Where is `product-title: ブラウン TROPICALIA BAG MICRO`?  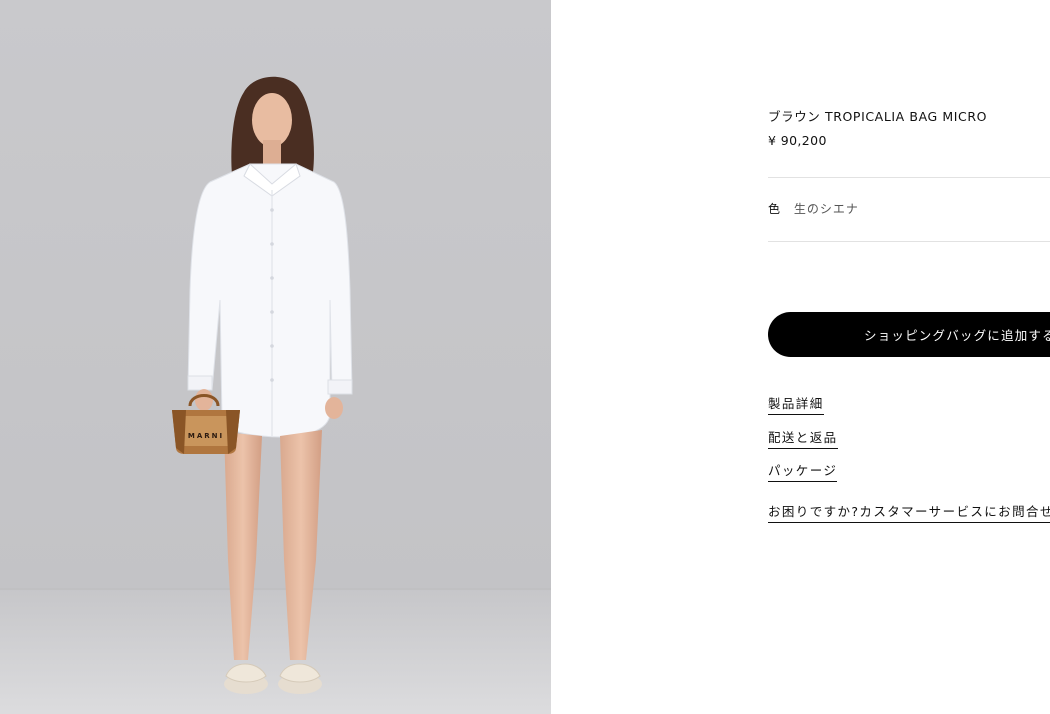
product-title: ブラウン TROPICALIA BAG MICRO is located at coordinates (878, 116).